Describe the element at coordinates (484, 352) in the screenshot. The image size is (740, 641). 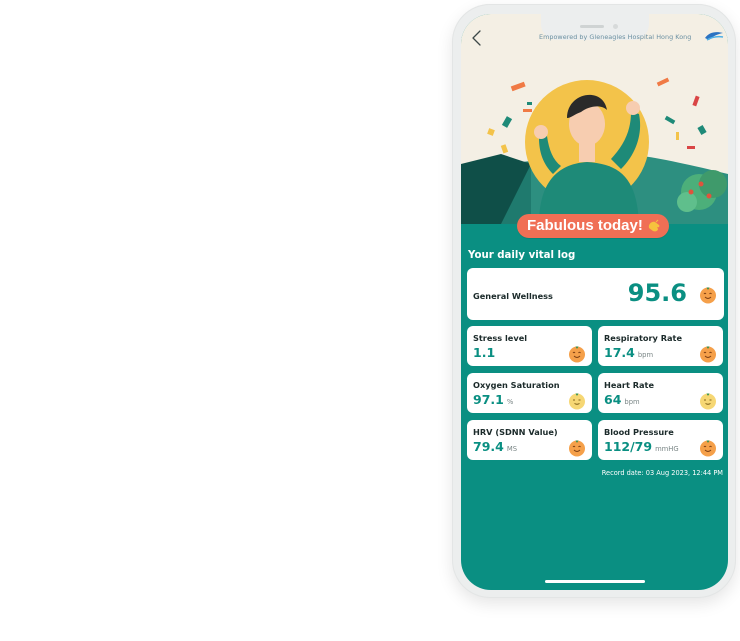
I see `stress-level-value: 1.1` at that location.